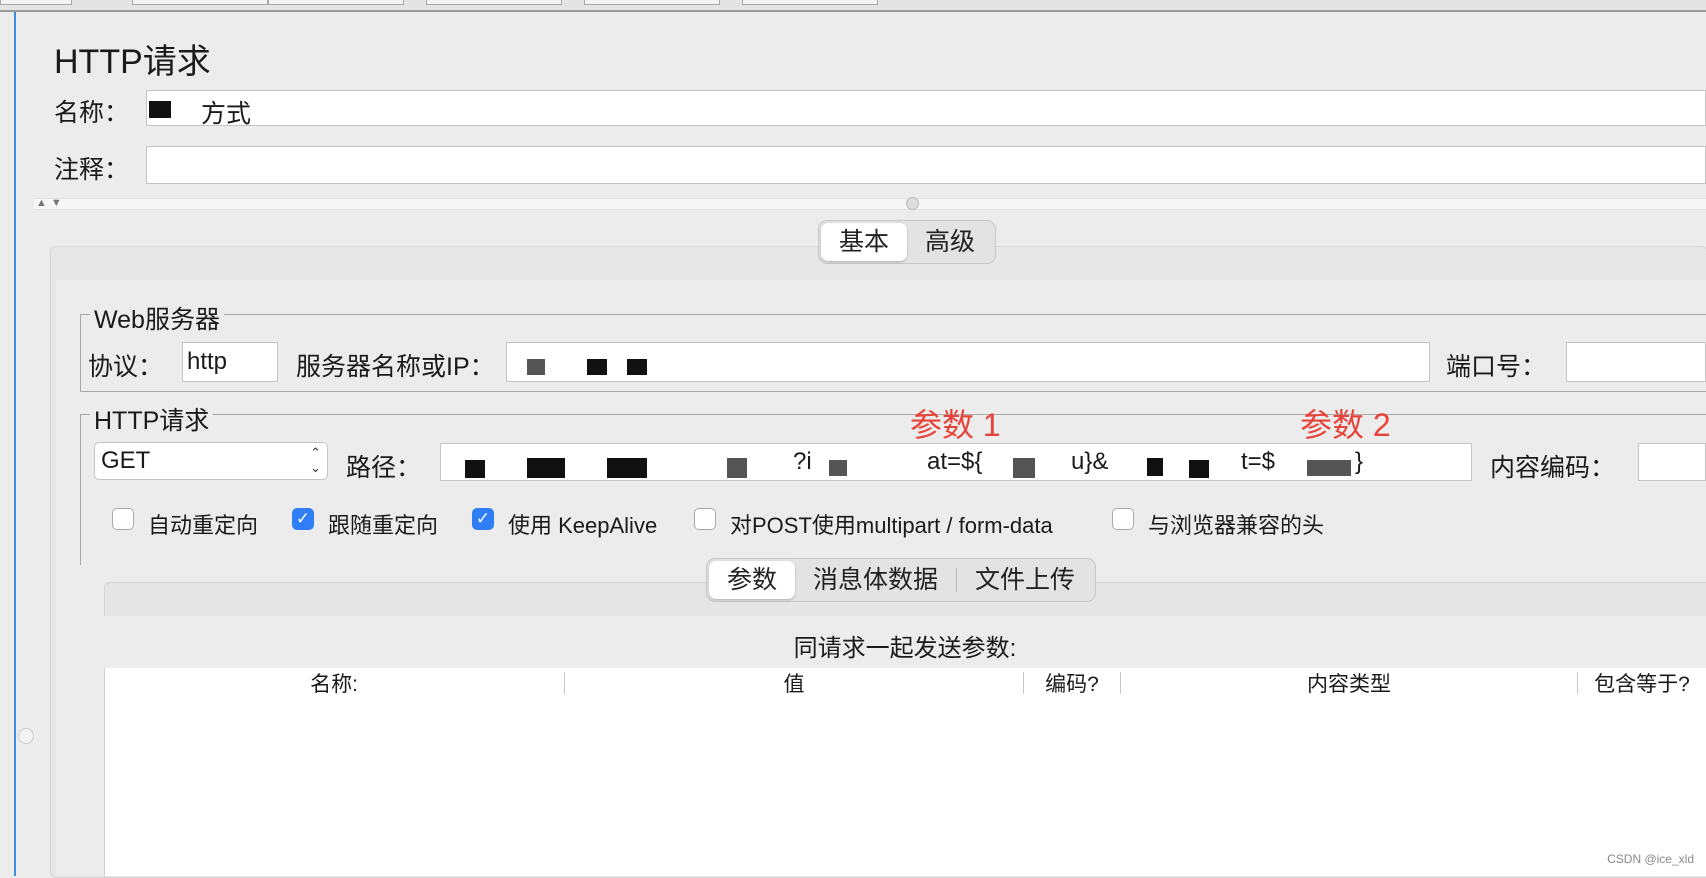 This screenshot has width=1706, height=878. I want to click on column-header-encode: 编码?, so click(1072, 683).